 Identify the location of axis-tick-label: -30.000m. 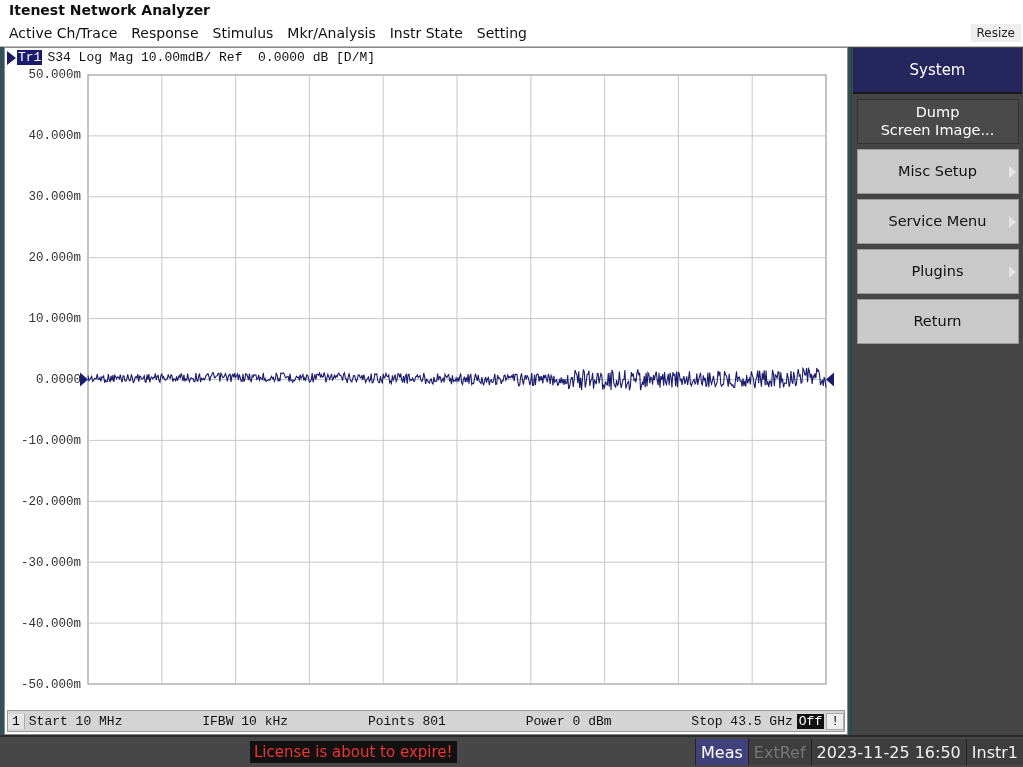
(51, 562).